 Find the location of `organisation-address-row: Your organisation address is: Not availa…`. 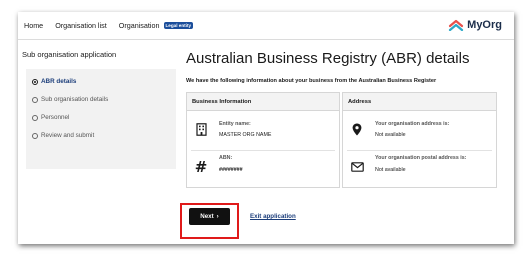

organisation-address-row: Your organisation address is: Not availa… is located at coordinates (419, 130).